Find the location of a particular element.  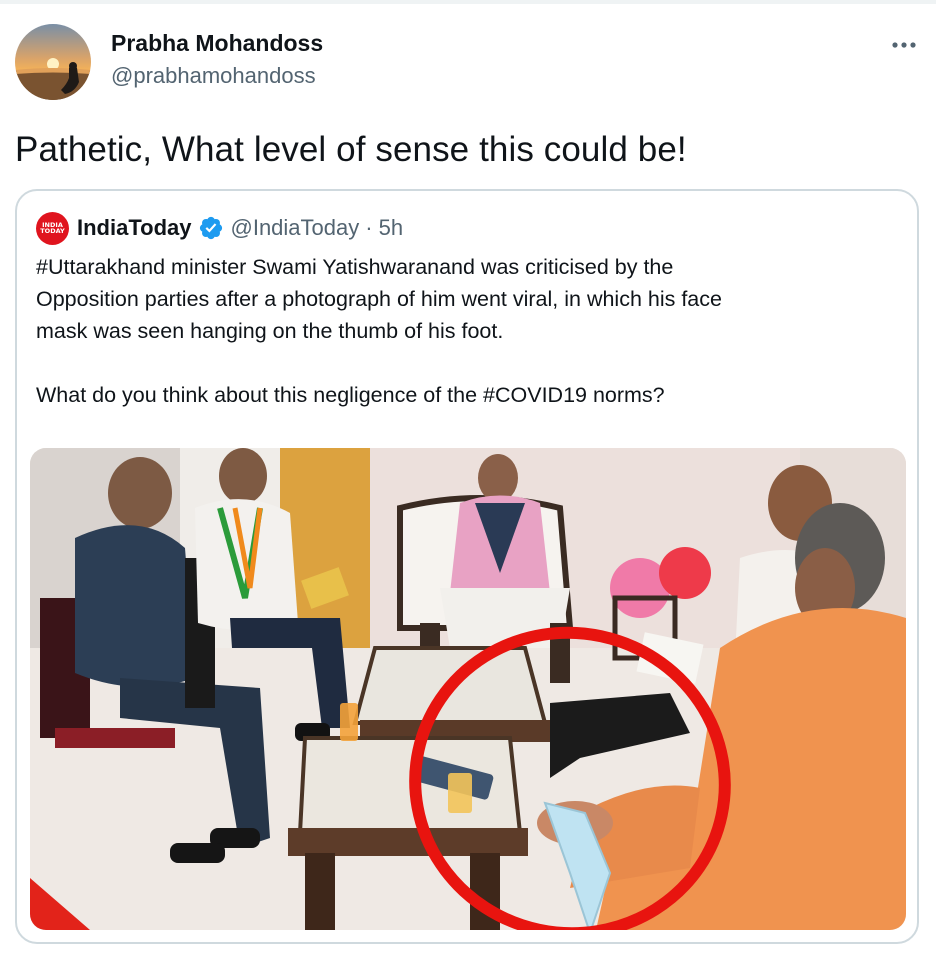

quoted-tweet-header: INDIA TODAY IndiaToday @IndiaToday · 5h is located at coordinates (219, 228).